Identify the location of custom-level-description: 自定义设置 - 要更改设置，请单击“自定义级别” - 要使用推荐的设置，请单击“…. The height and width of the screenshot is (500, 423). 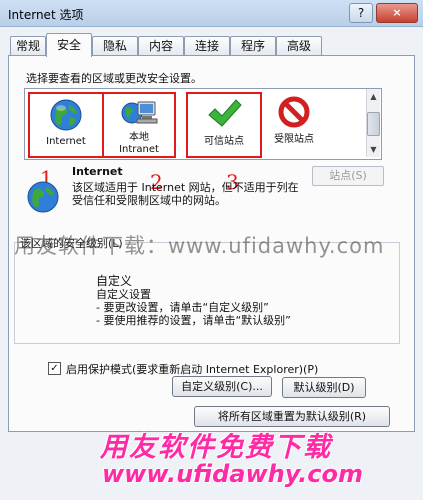
(193, 307).